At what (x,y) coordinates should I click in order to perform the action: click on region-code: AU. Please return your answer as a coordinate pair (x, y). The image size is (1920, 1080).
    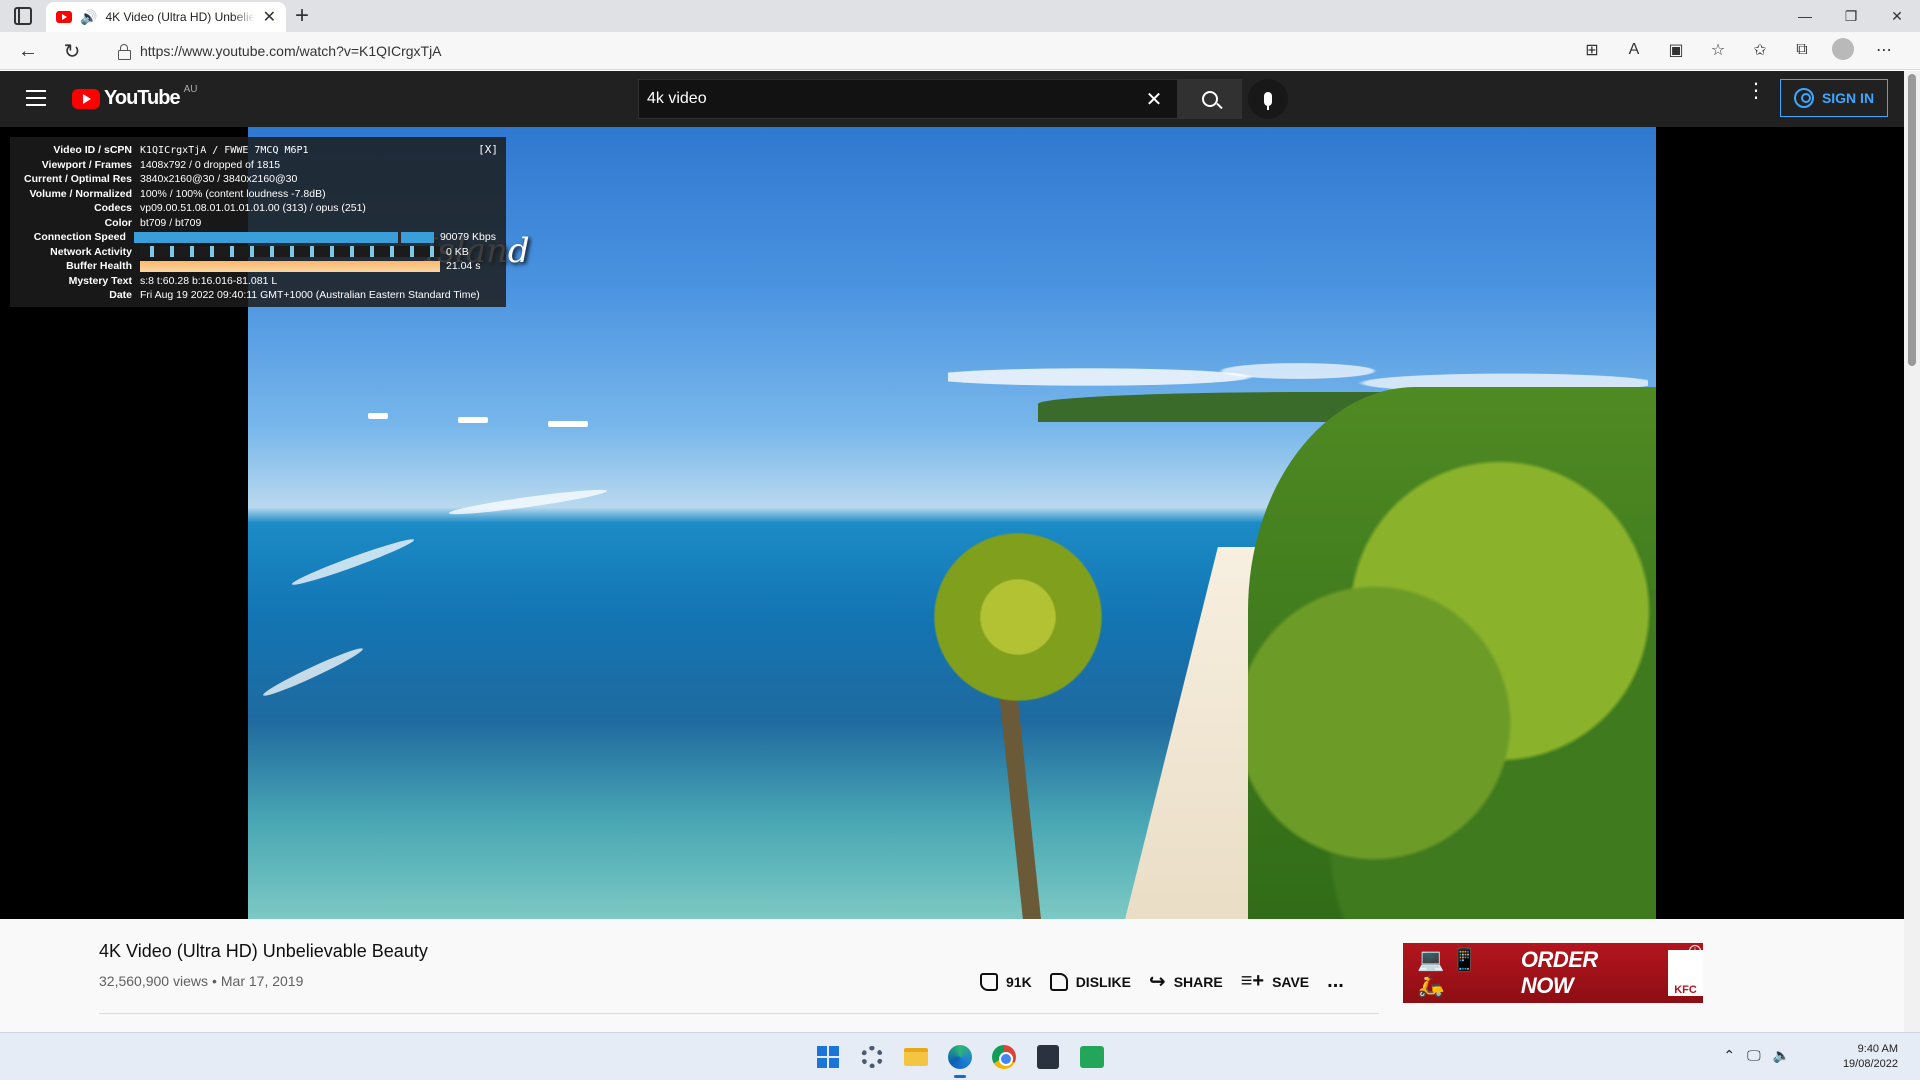
    Looking at the image, I should click on (190, 89).